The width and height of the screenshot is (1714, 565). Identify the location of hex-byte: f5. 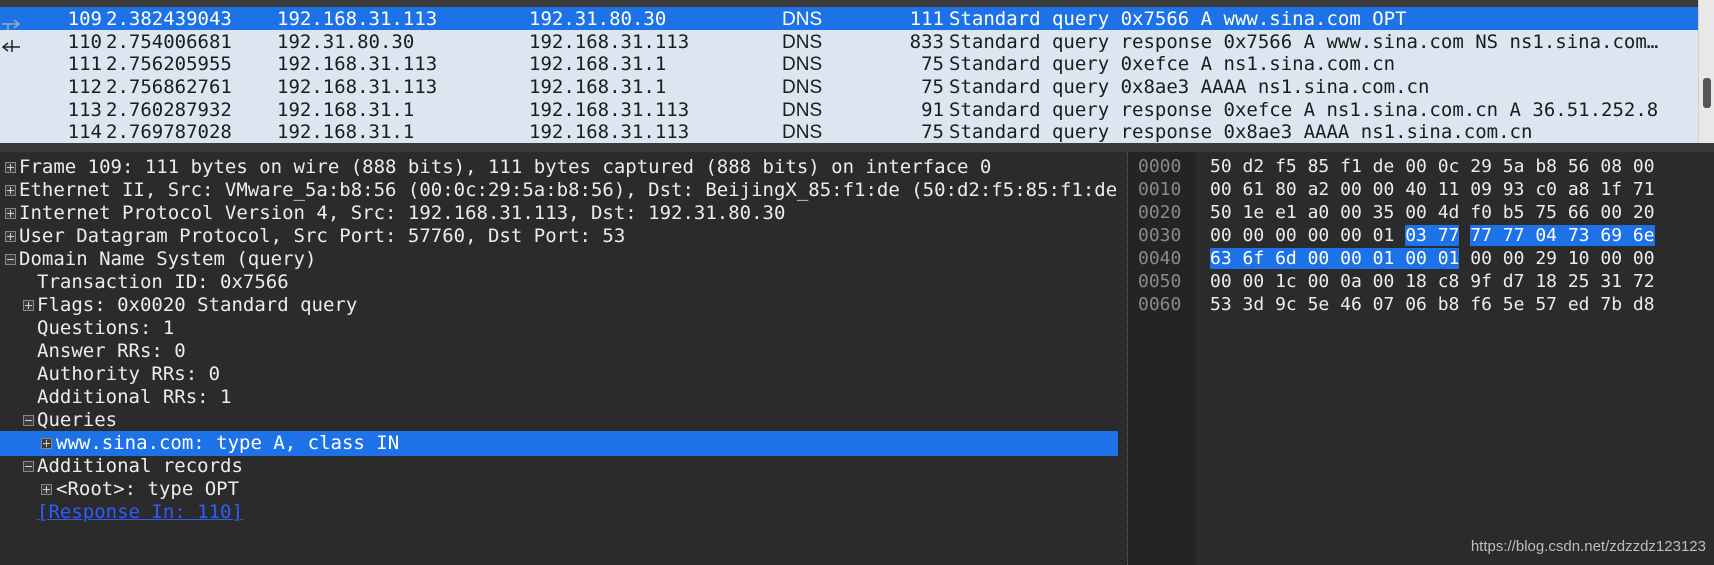
(1286, 166).